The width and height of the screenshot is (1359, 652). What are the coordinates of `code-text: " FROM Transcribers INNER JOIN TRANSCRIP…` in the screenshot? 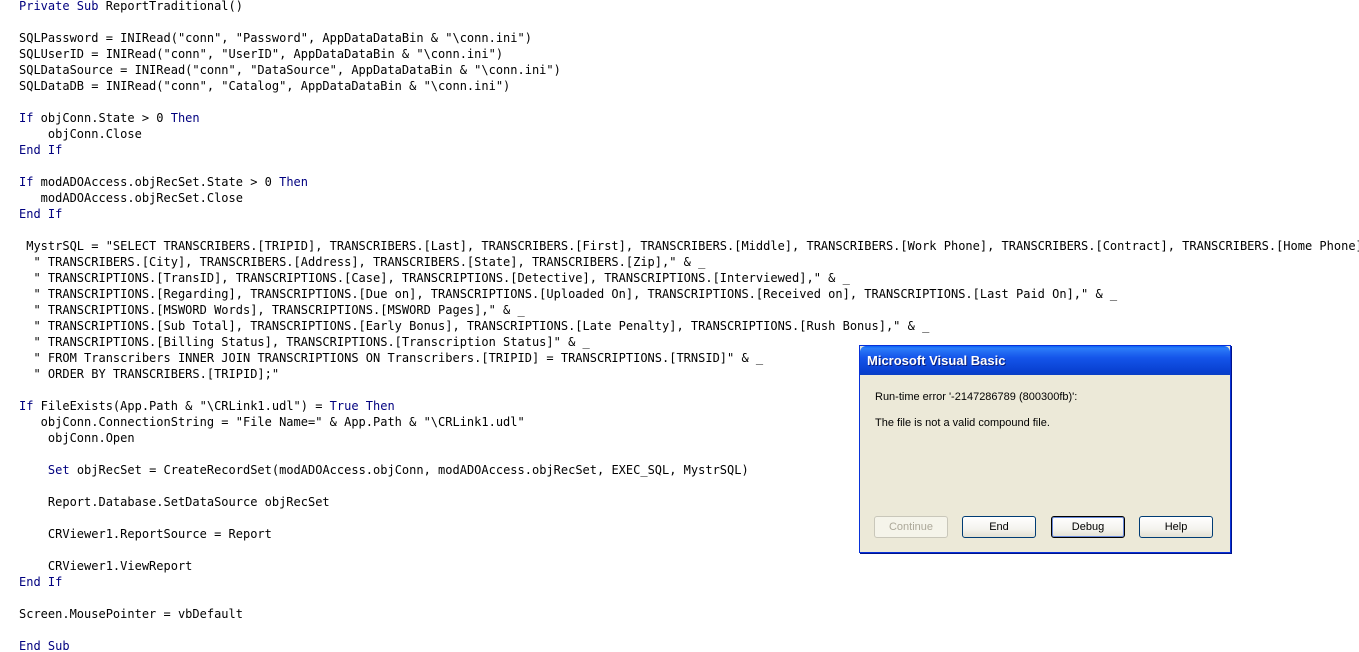 It's located at (391, 358).